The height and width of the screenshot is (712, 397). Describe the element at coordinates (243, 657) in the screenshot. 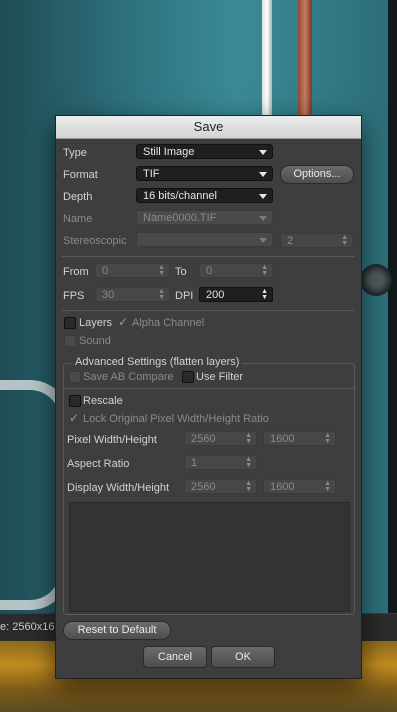

I see `ok-button: OK` at that location.